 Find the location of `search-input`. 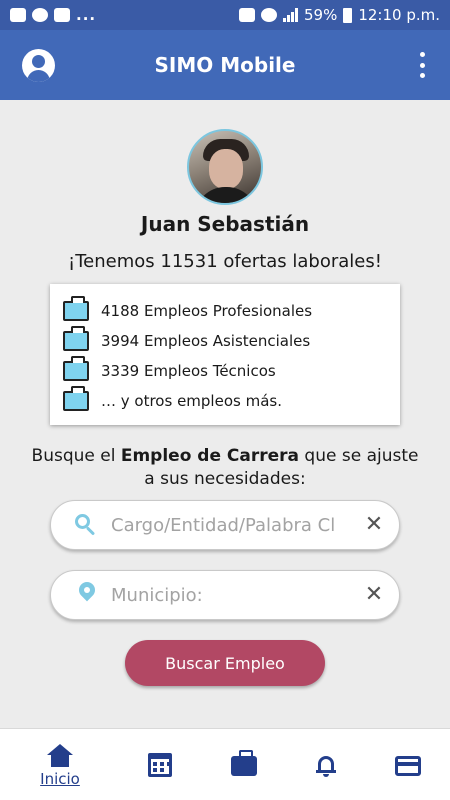

search-input is located at coordinates (235, 525).